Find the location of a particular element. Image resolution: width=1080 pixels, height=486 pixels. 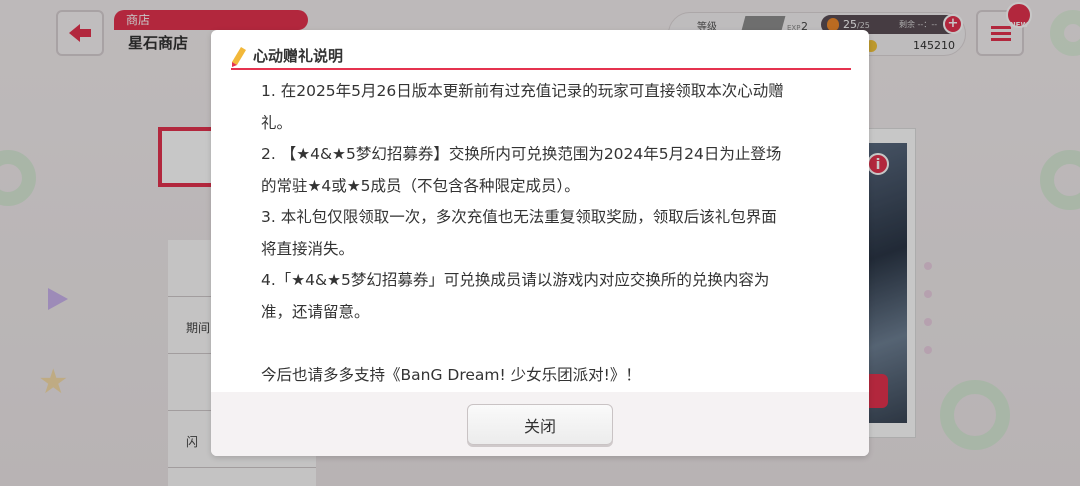

body-line: 3. 本礼包仅限领取一次，多次充值也无法重复领取奖励，领取后该礼包界面 is located at coordinates (519, 217).